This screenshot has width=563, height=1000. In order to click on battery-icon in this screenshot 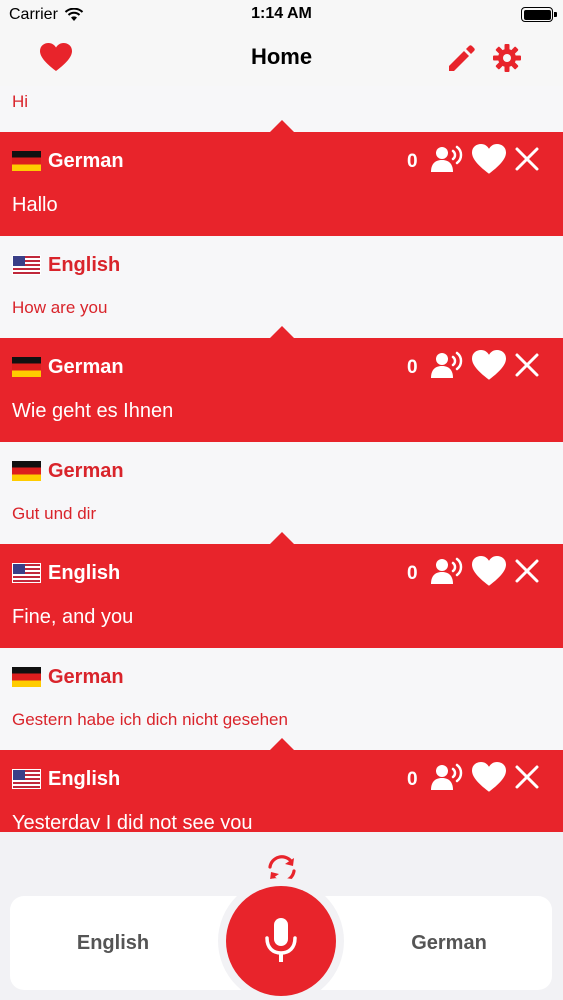, I will do `click(539, 14)`.